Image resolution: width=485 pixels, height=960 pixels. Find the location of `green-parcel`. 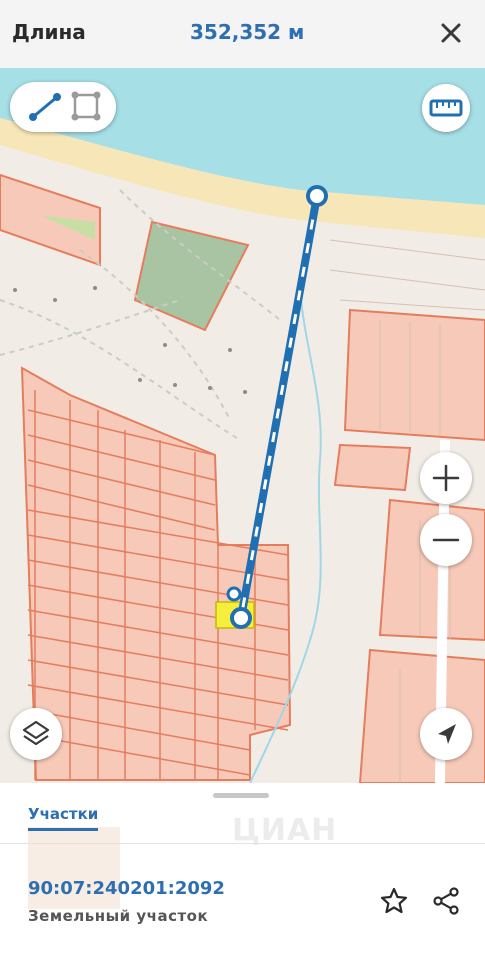

green-parcel is located at coordinates (191, 276).